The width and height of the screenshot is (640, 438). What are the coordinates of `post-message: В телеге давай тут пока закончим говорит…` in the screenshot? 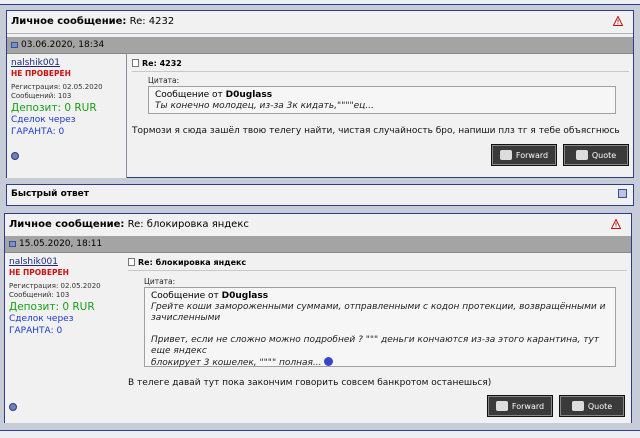 It's located at (310, 383).